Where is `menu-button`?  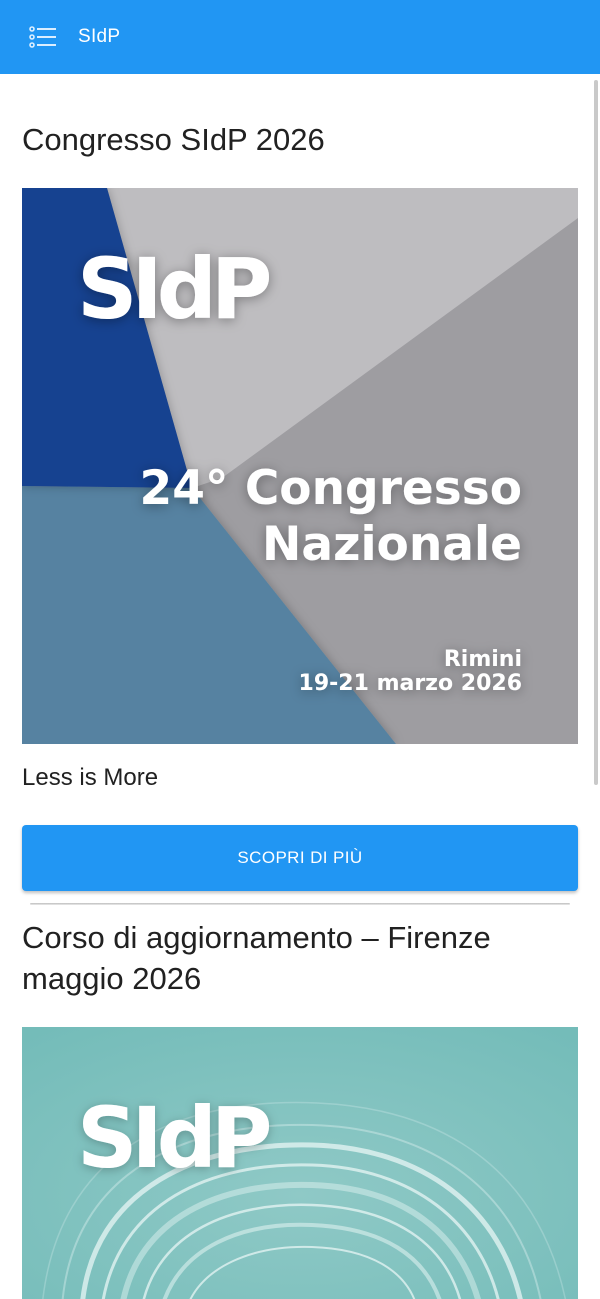
menu-button is located at coordinates (43, 37).